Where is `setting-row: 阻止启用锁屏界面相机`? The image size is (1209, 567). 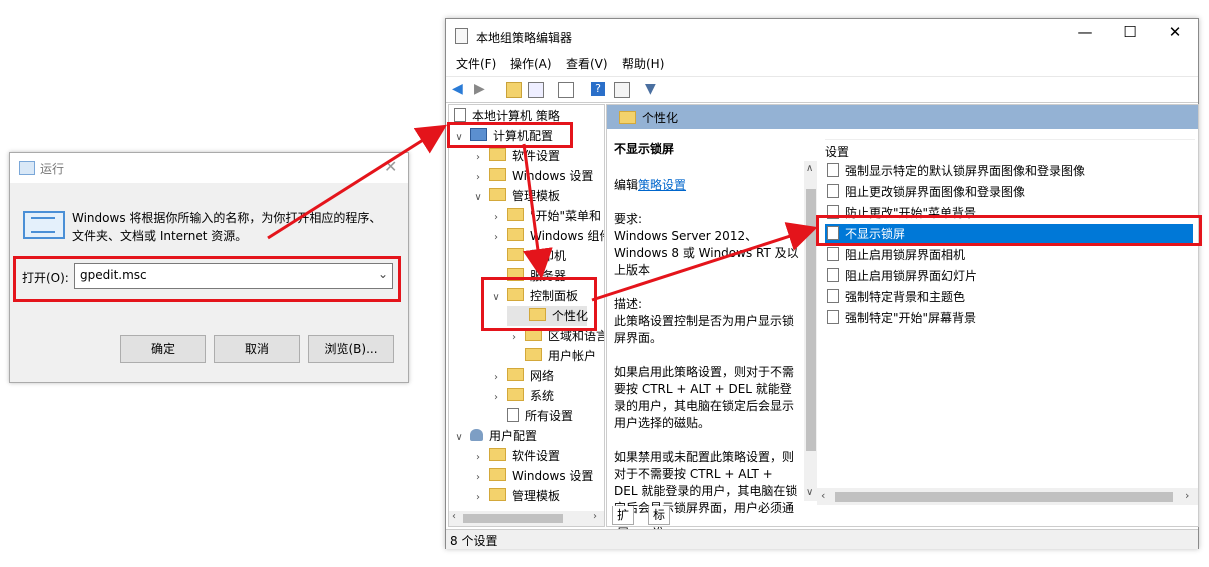 setting-row: 阻止启用锁屏界面相机 is located at coordinates (1009, 255).